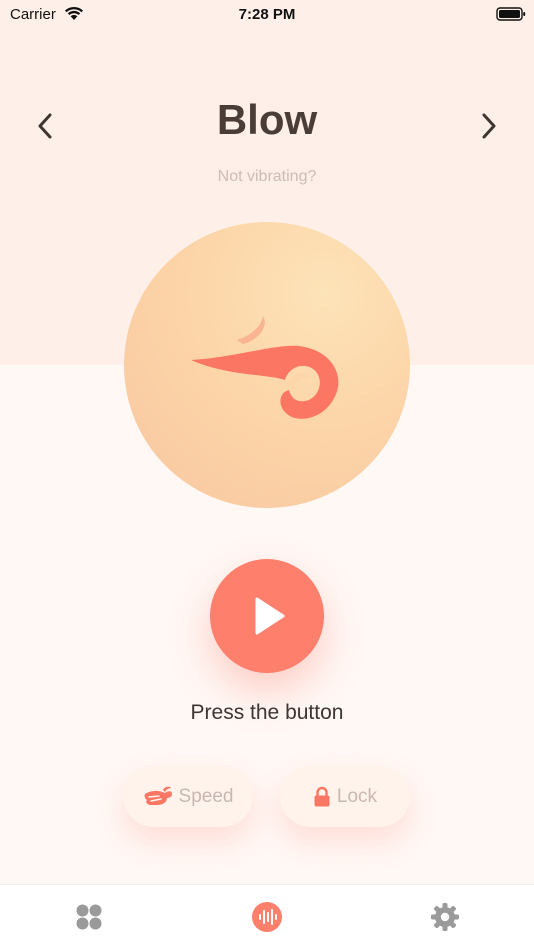  I want to click on not-vibrating-link: Not vibrating?, so click(267, 177).